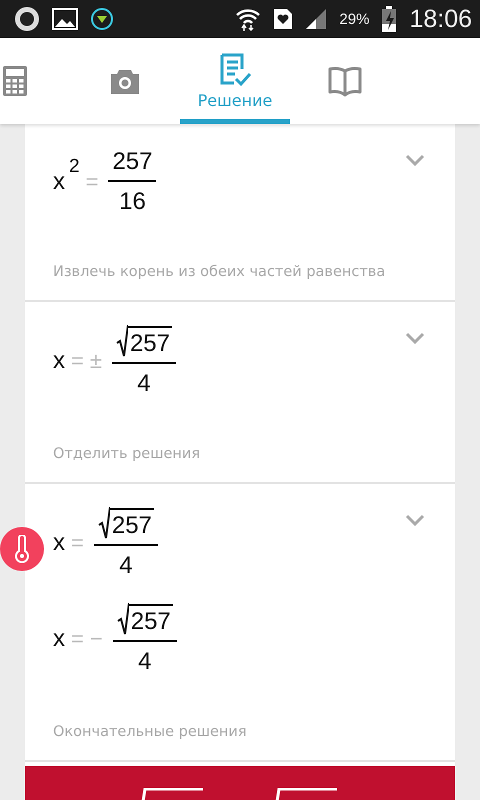 The height and width of the screenshot is (800, 480). Describe the element at coordinates (96, 361) in the screenshot. I see `sign: ±` at that location.